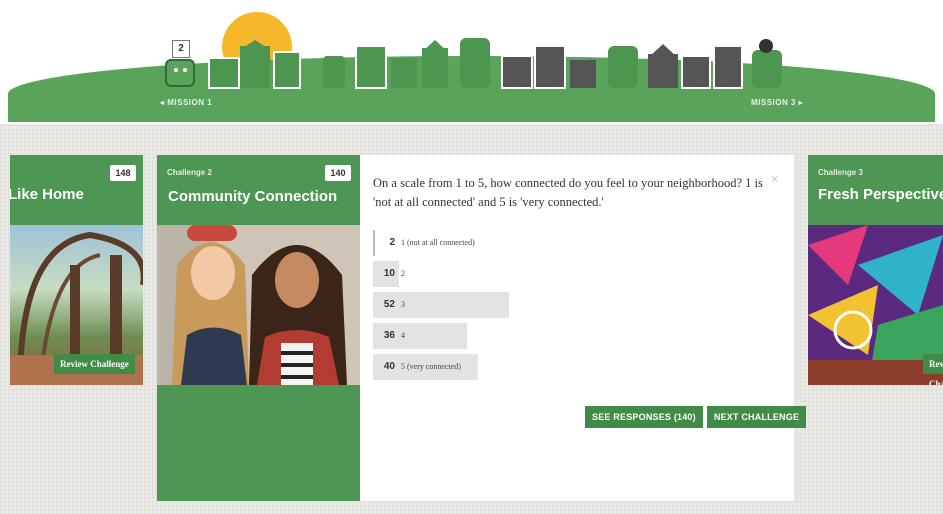 The height and width of the screenshot is (514, 943). I want to click on bar-count: 52, so click(389, 304).